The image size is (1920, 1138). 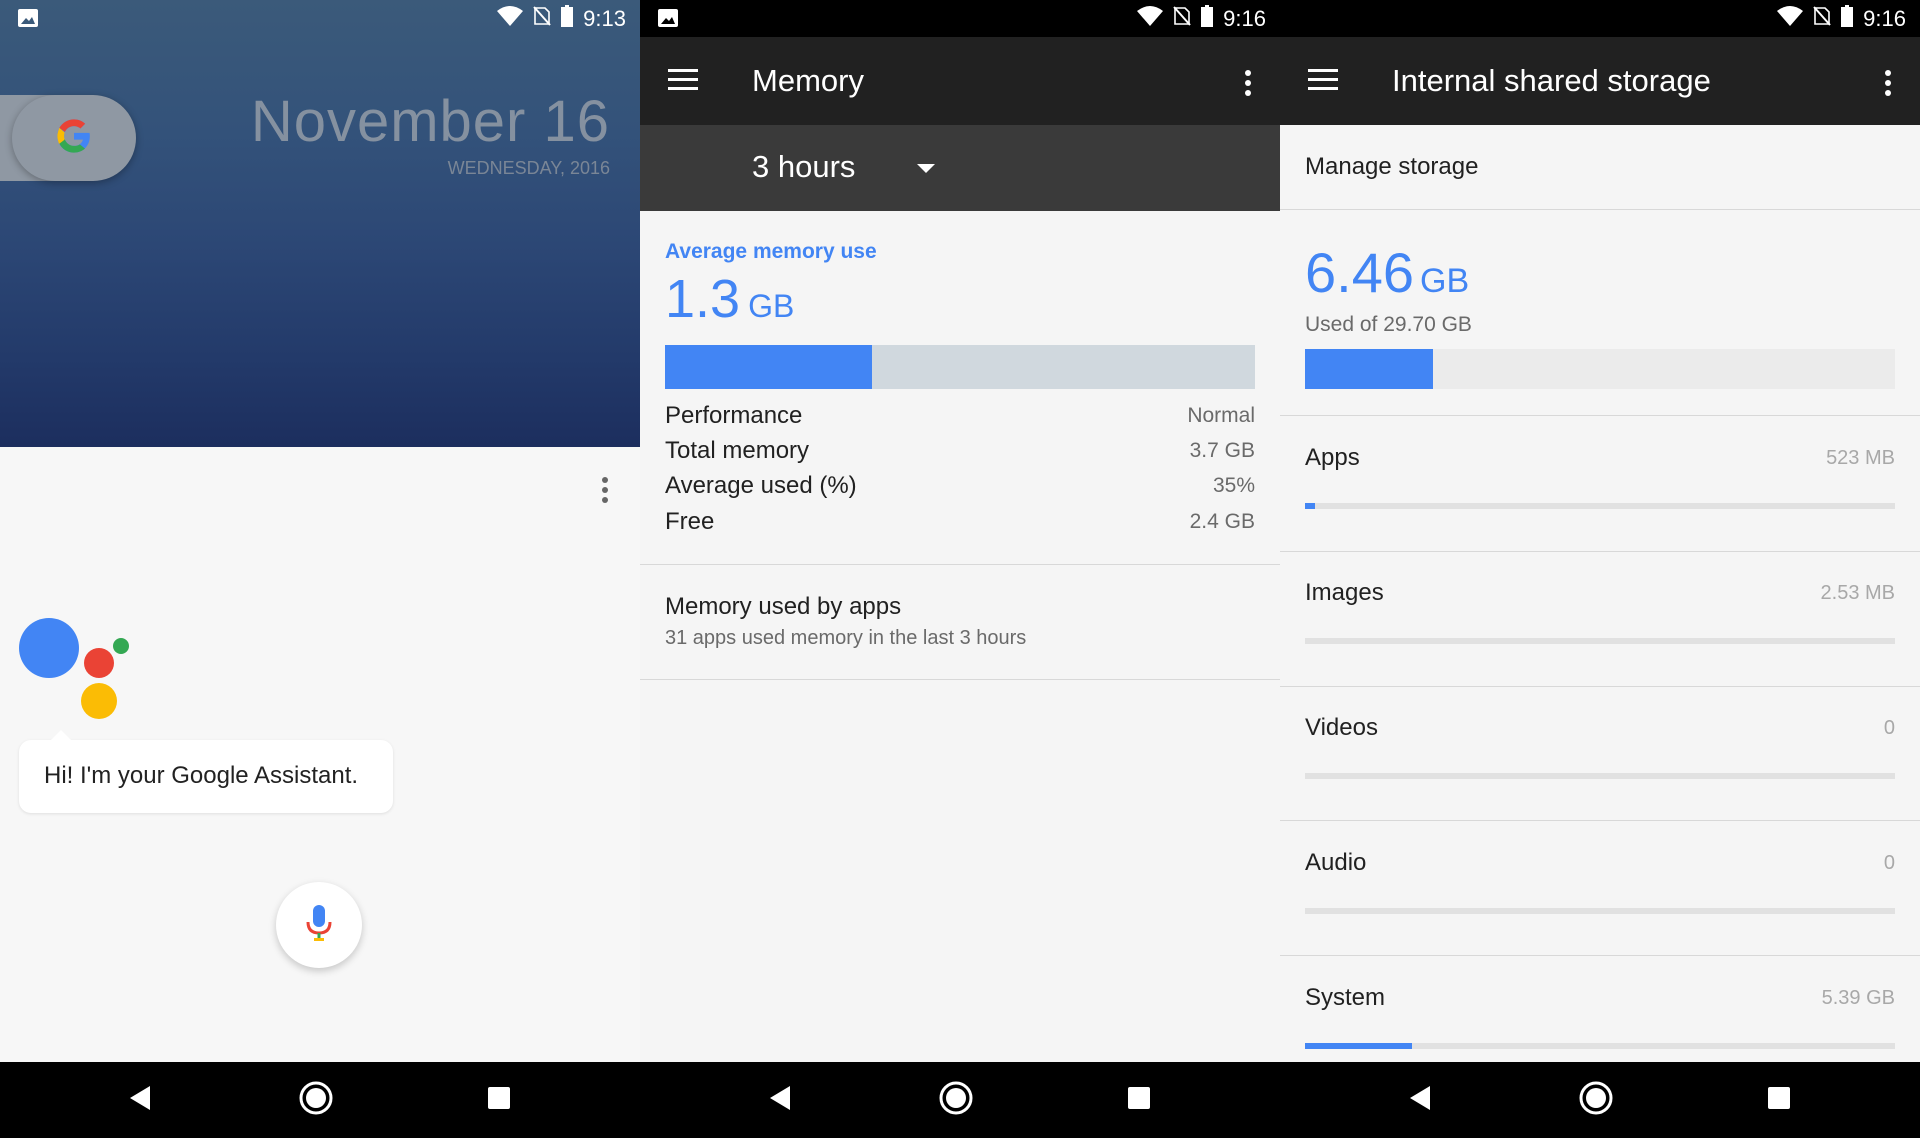 What do you see at coordinates (1369, 369) in the screenshot?
I see `storage-usage-bar-fill` at bounding box center [1369, 369].